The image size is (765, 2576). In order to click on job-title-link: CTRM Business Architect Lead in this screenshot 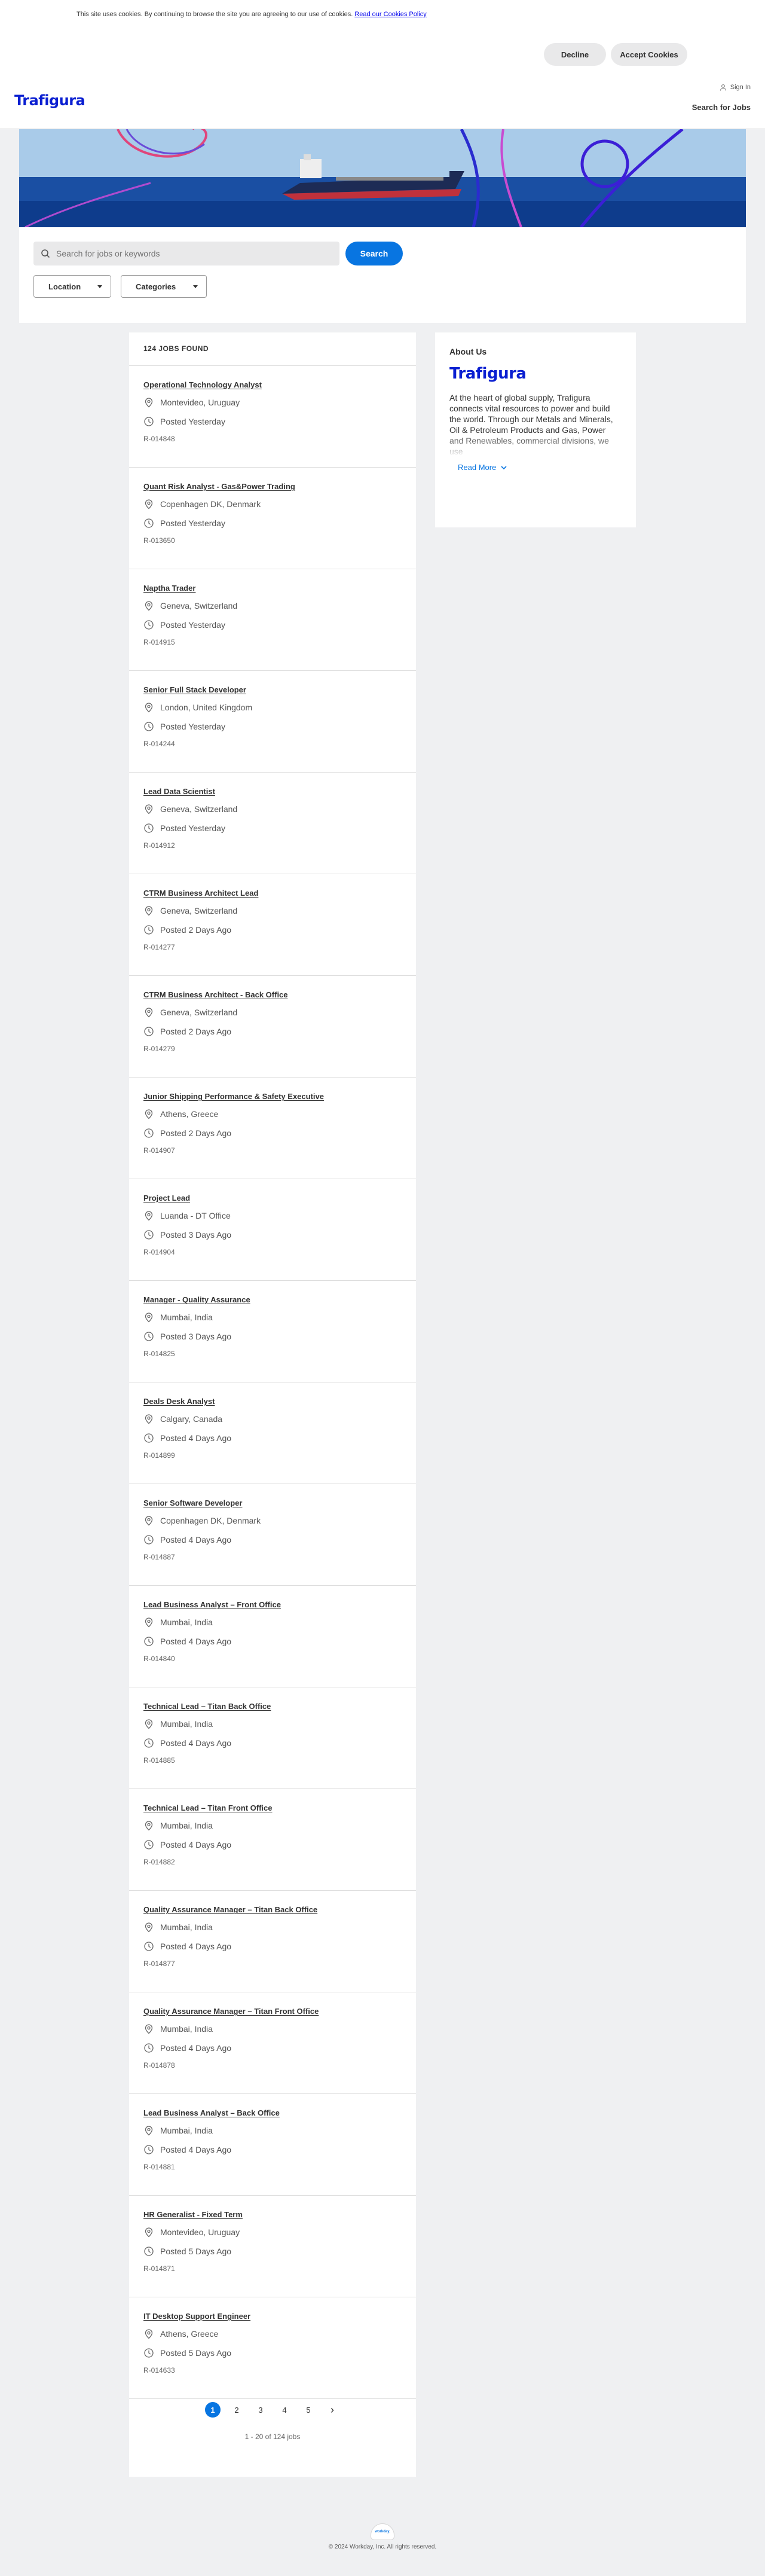, I will do `click(272, 894)`.